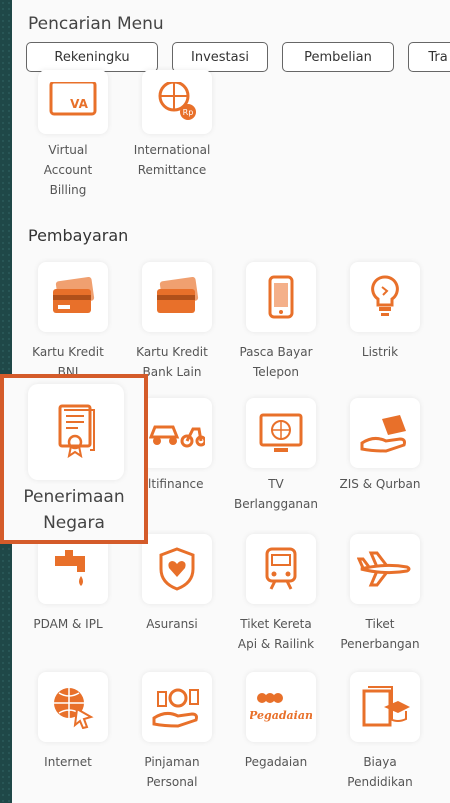  I want to click on menu-item-internet: Internet, so click(68, 737).